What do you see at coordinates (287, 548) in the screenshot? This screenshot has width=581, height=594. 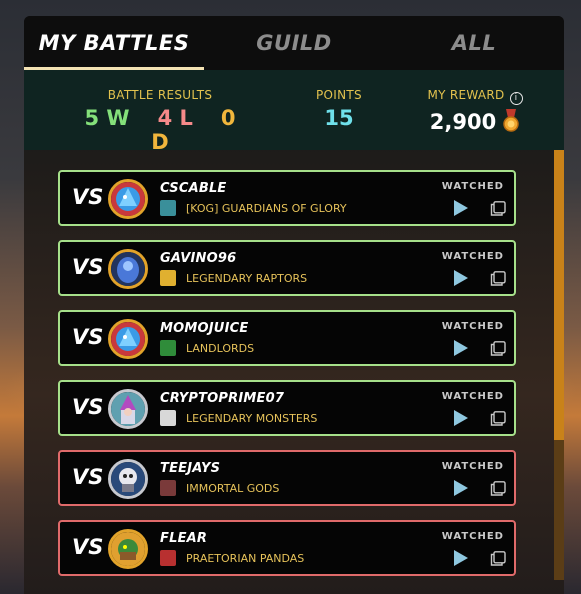 I see `battle-row: VS FLEAR PRAETORIAN PANDAS WATCHED` at bounding box center [287, 548].